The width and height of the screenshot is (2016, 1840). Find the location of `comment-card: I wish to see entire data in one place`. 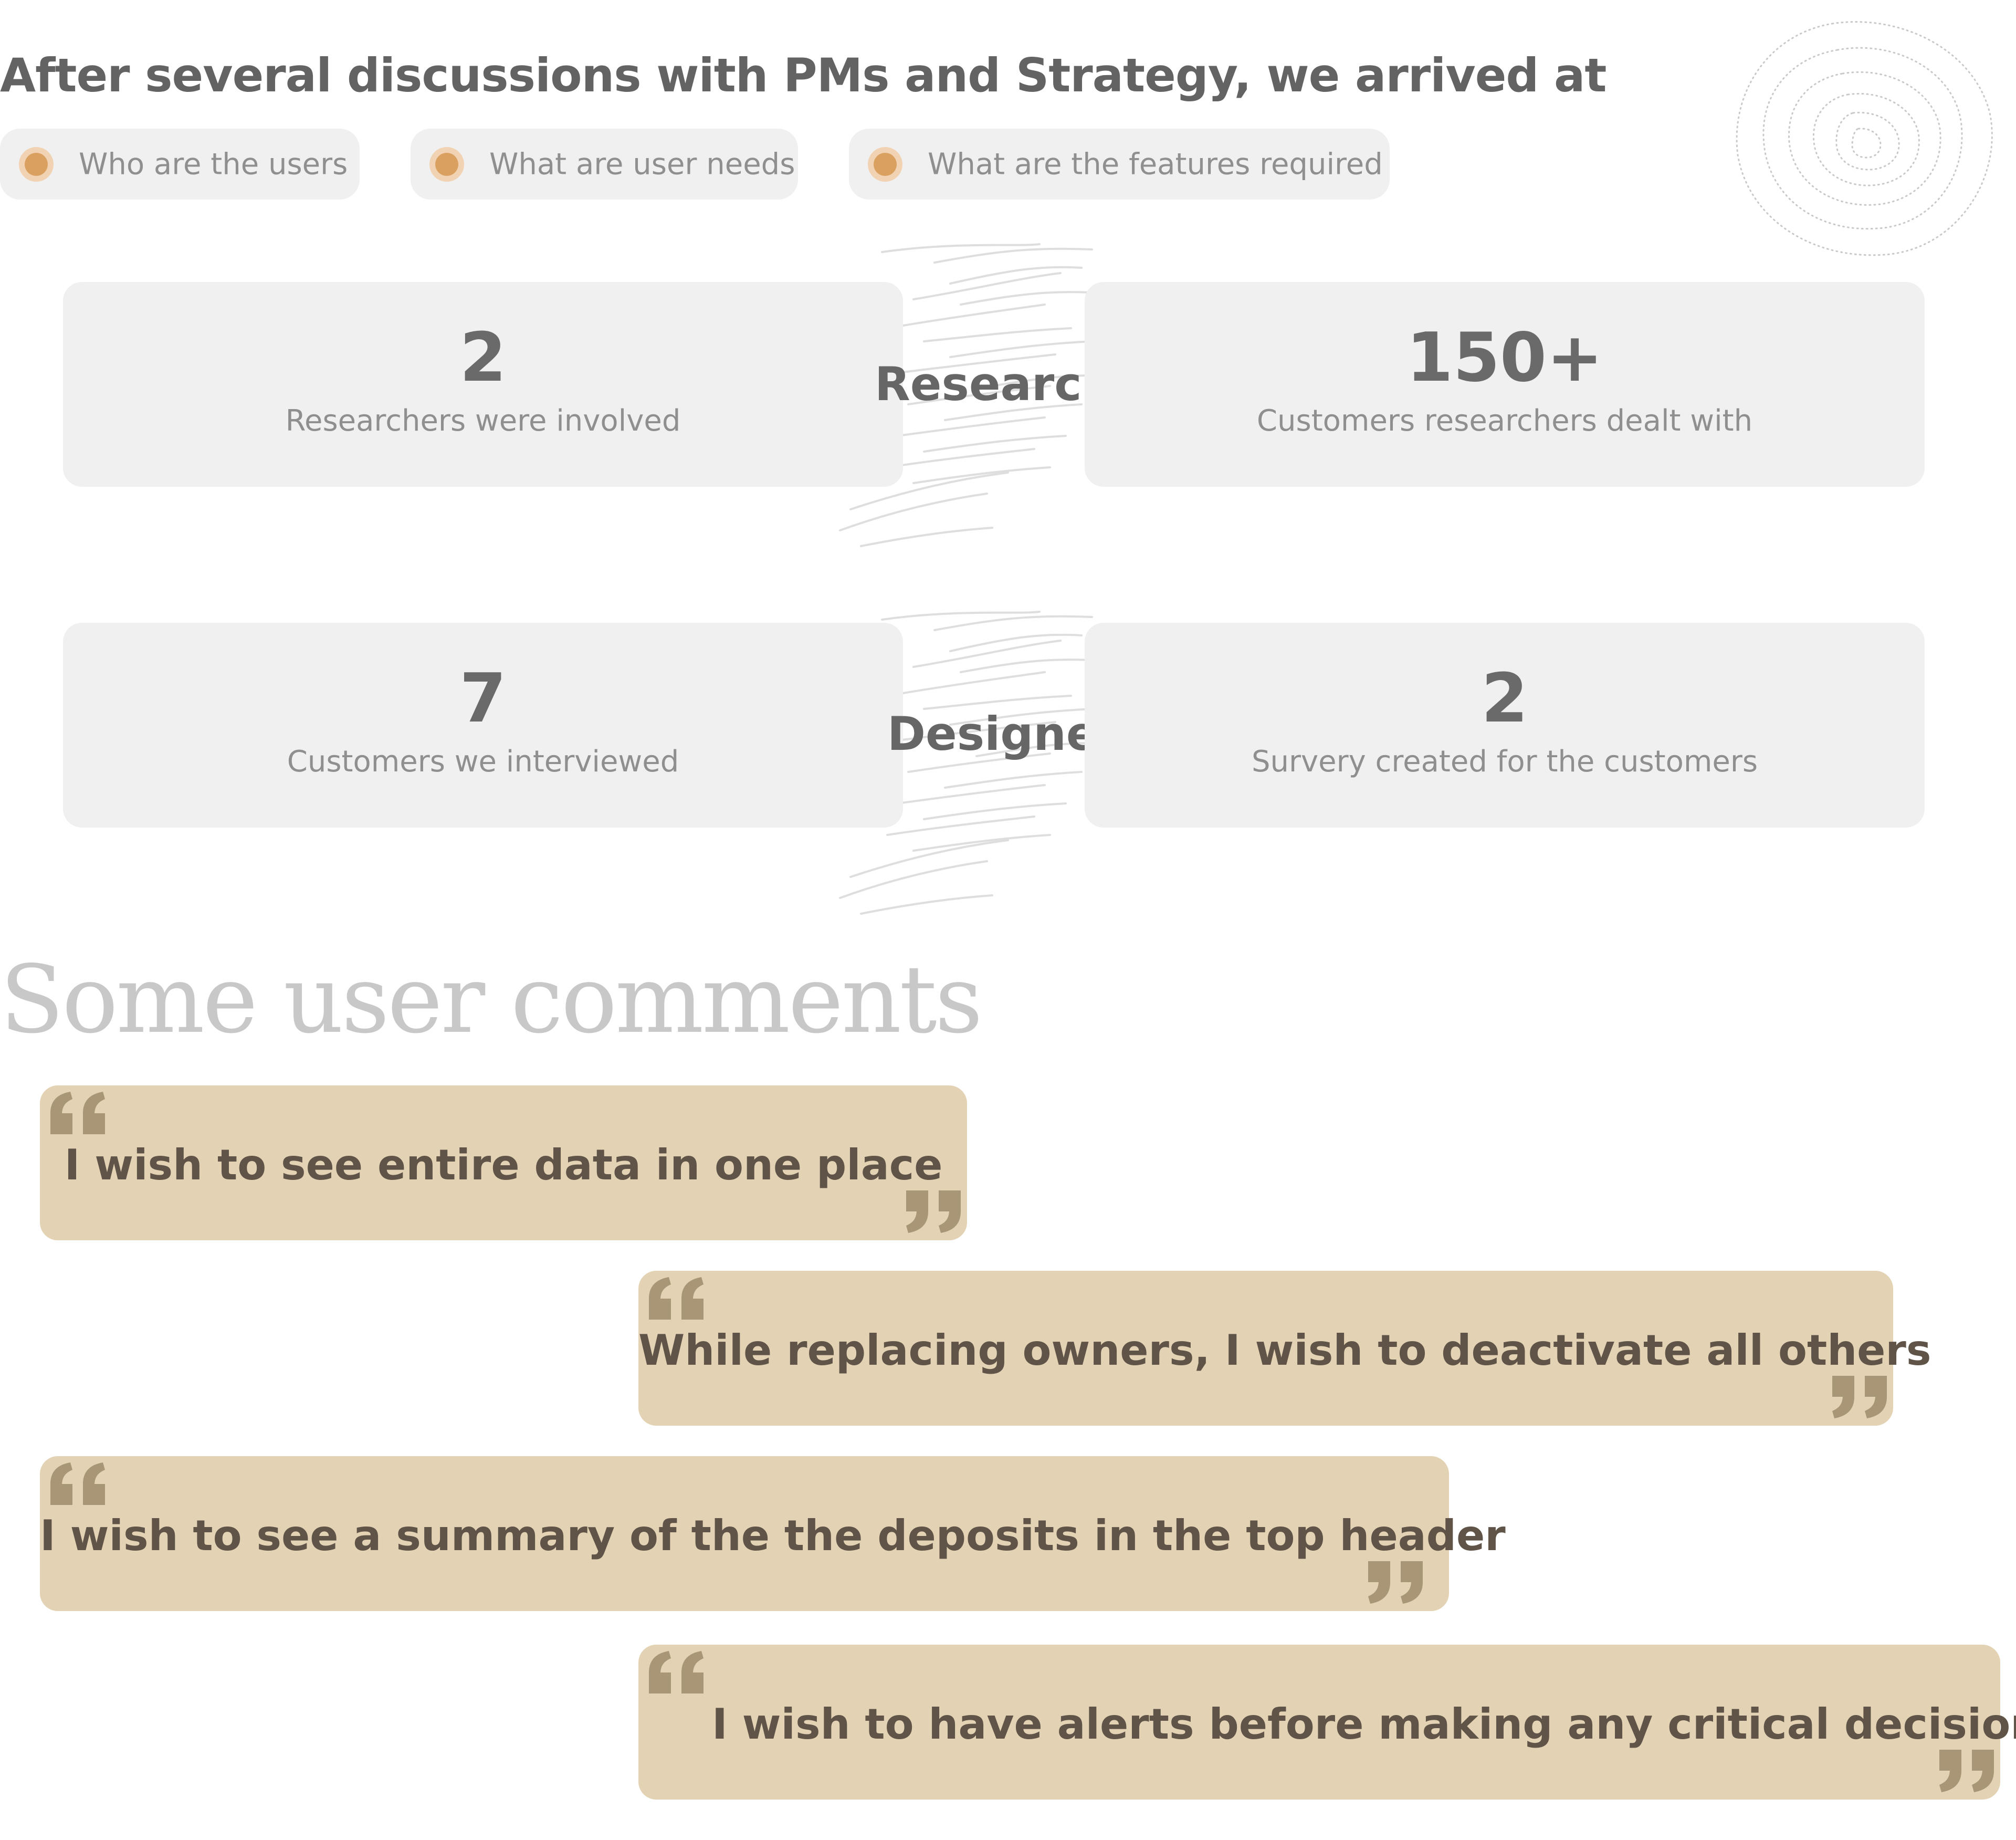

comment-card: I wish to see entire data in one place is located at coordinates (503, 1162).